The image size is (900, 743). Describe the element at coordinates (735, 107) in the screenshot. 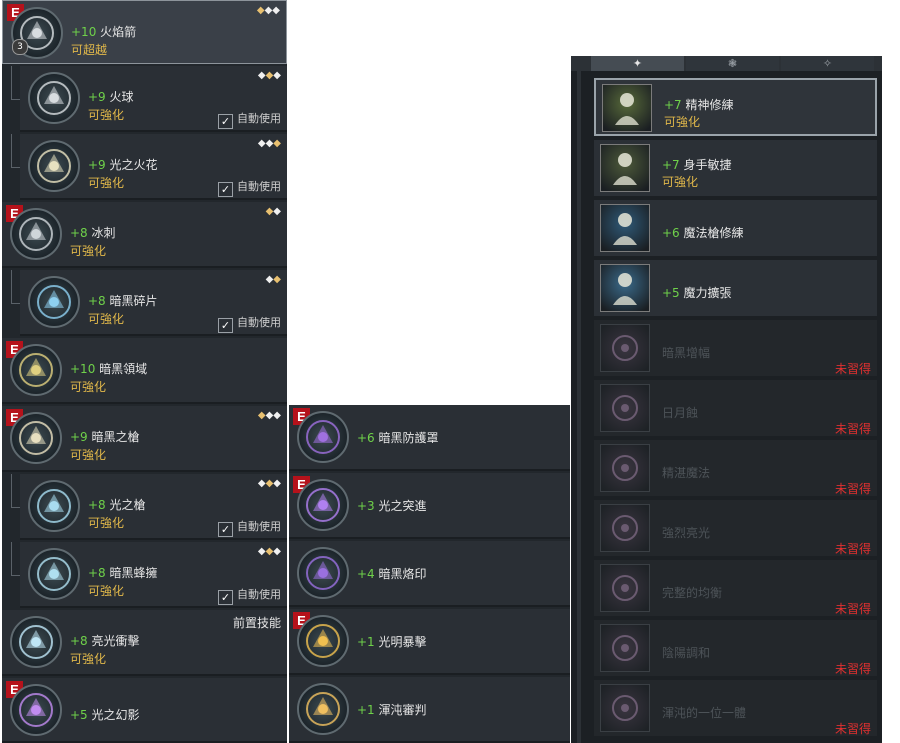

I see `passive-row: +7 精神修練 可強化` at that location.